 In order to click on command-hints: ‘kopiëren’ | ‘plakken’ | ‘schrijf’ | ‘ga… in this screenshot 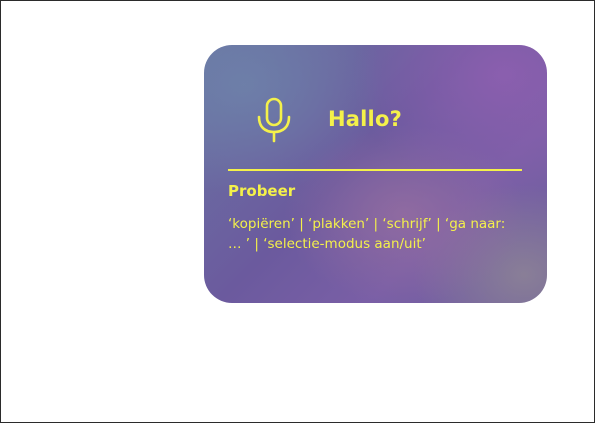, I will do `click(367, 234)`.